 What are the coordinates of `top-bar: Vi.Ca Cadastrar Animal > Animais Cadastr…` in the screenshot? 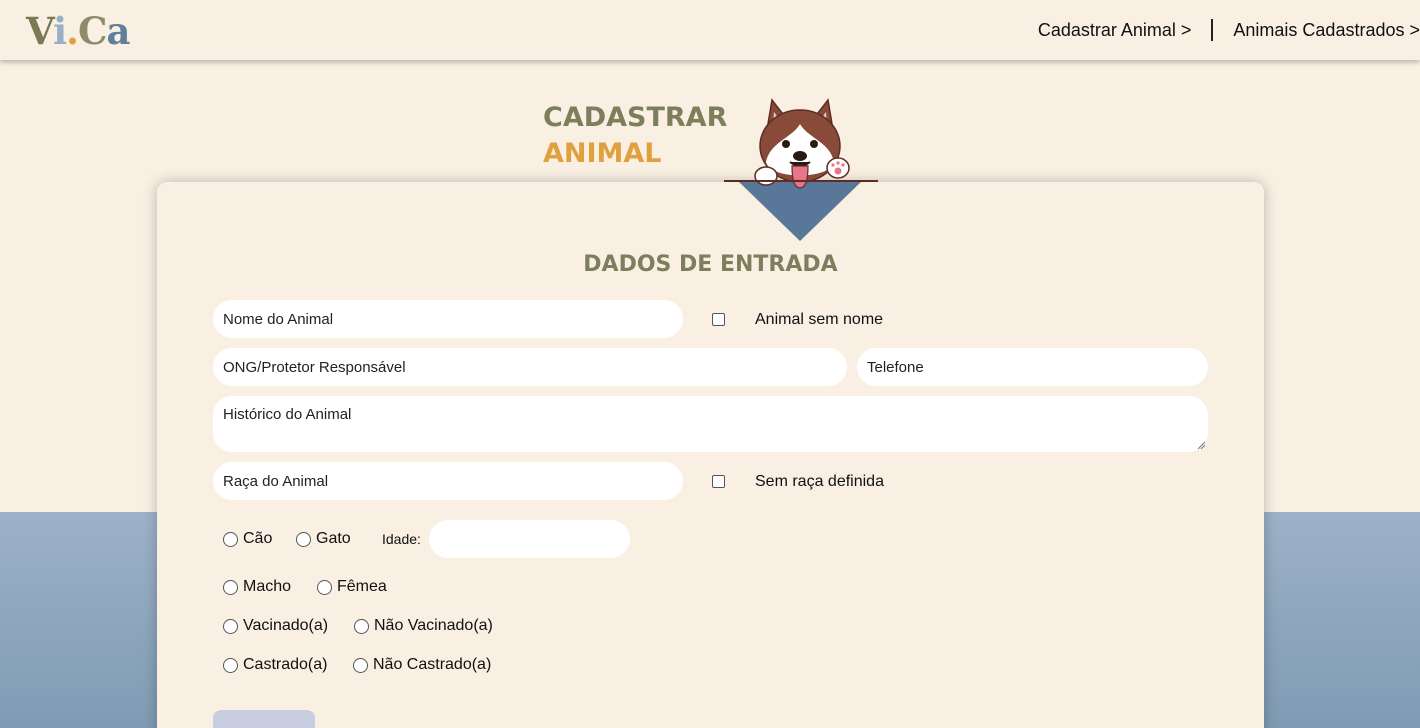 It's located at (710, 30).